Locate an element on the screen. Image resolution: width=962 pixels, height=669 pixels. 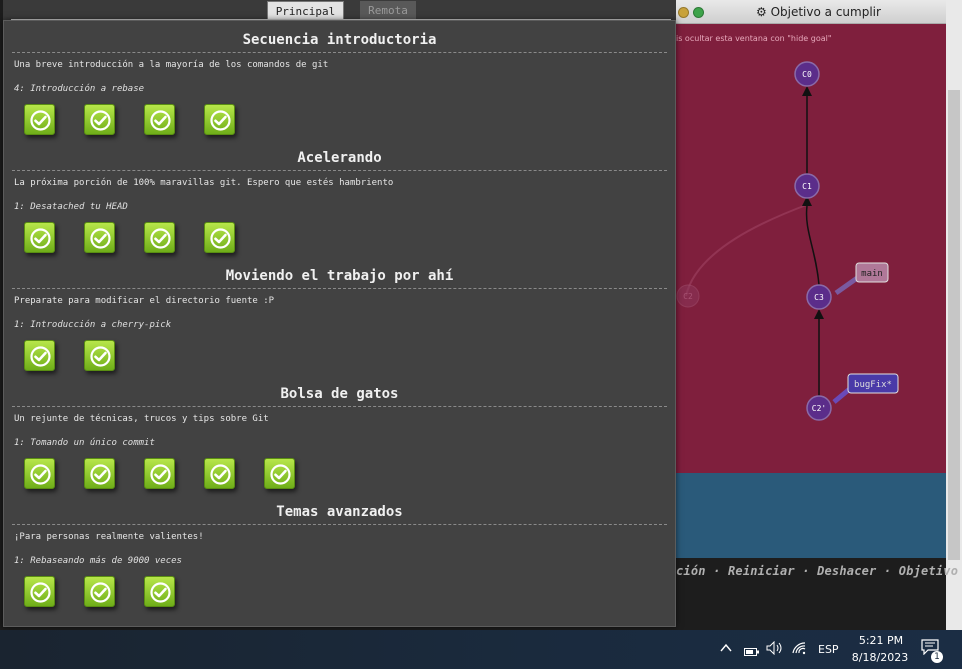
tab-principal: Principal is located at coordinates (305, 10).